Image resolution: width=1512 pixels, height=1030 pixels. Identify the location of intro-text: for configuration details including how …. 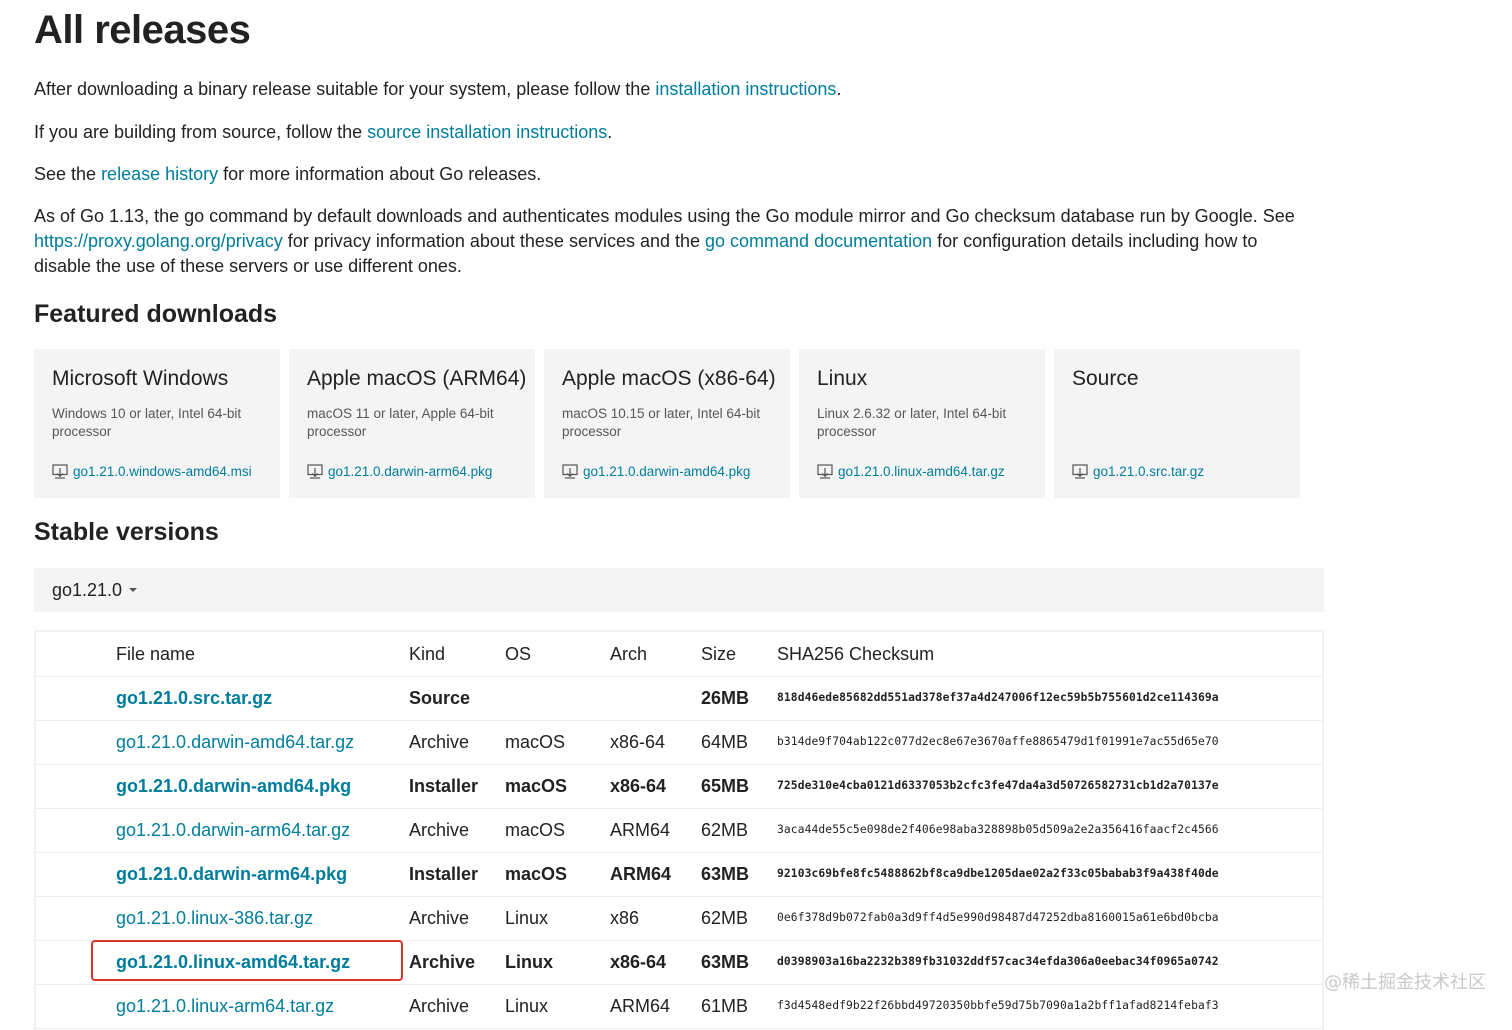
(1095, 241).